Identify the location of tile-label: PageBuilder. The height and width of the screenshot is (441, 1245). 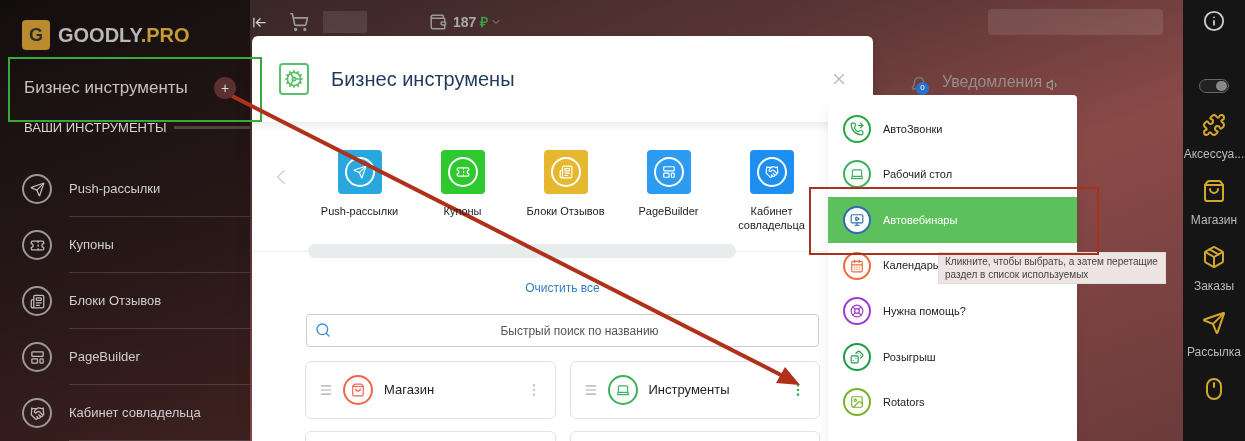
(668, 211).